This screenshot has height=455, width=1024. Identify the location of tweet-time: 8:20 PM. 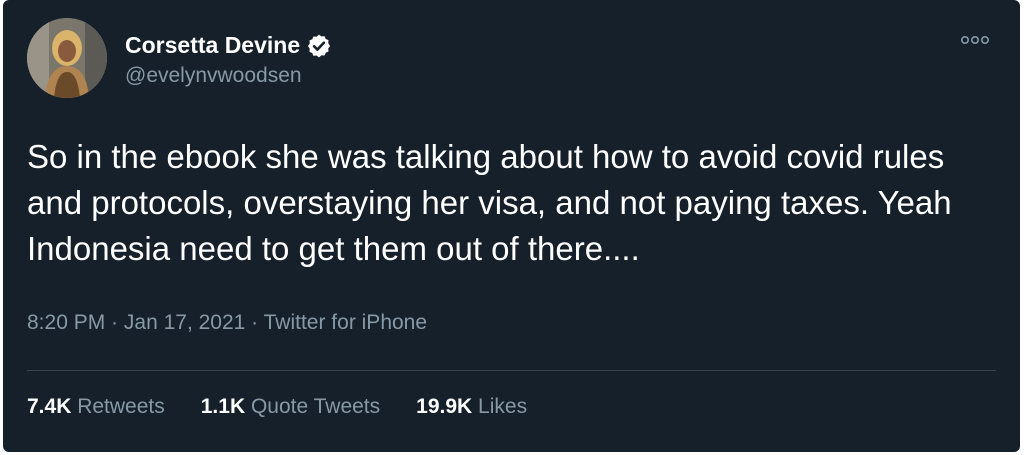
(66, 322).